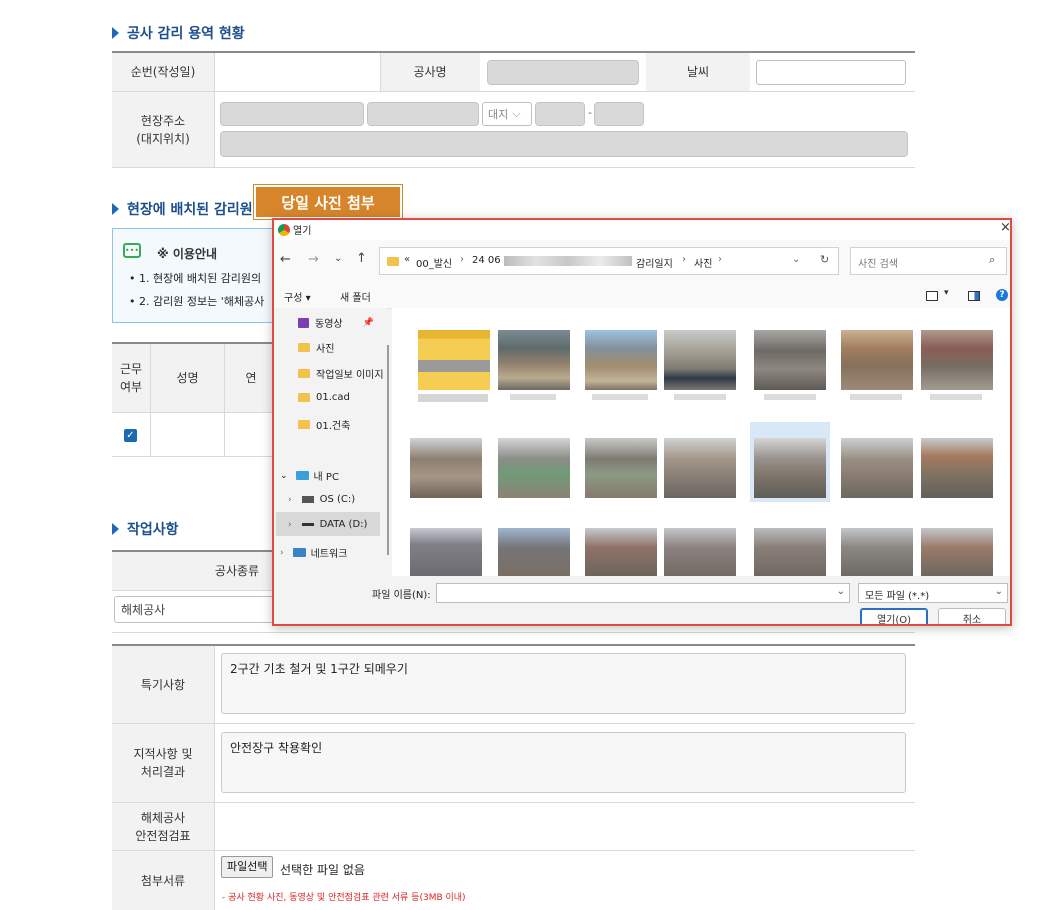 Image resolution: width=1059 pixels, height=910 pixels. Describe the element at coordinates (297, 296) in the screenshot. I see `organize-menu: 구성 ▾` at that location.